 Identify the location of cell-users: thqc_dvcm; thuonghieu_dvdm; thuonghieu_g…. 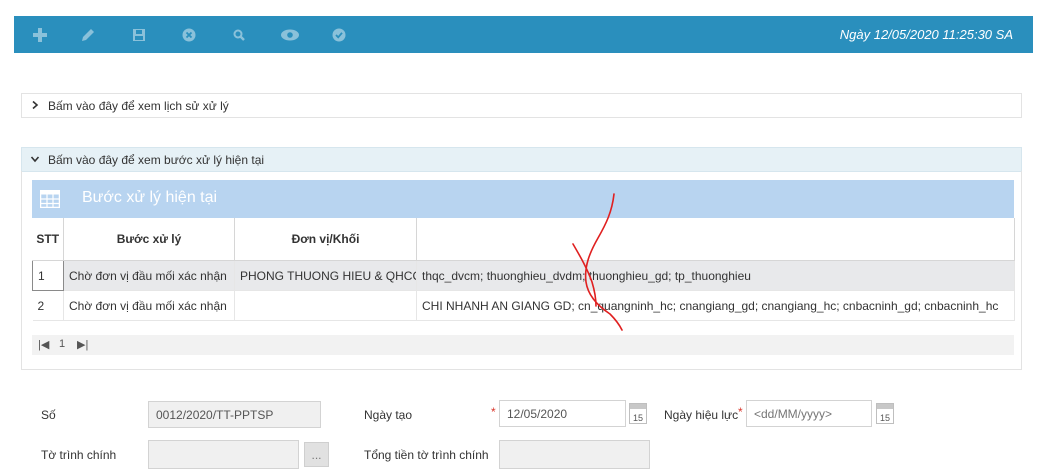
(715, 275).